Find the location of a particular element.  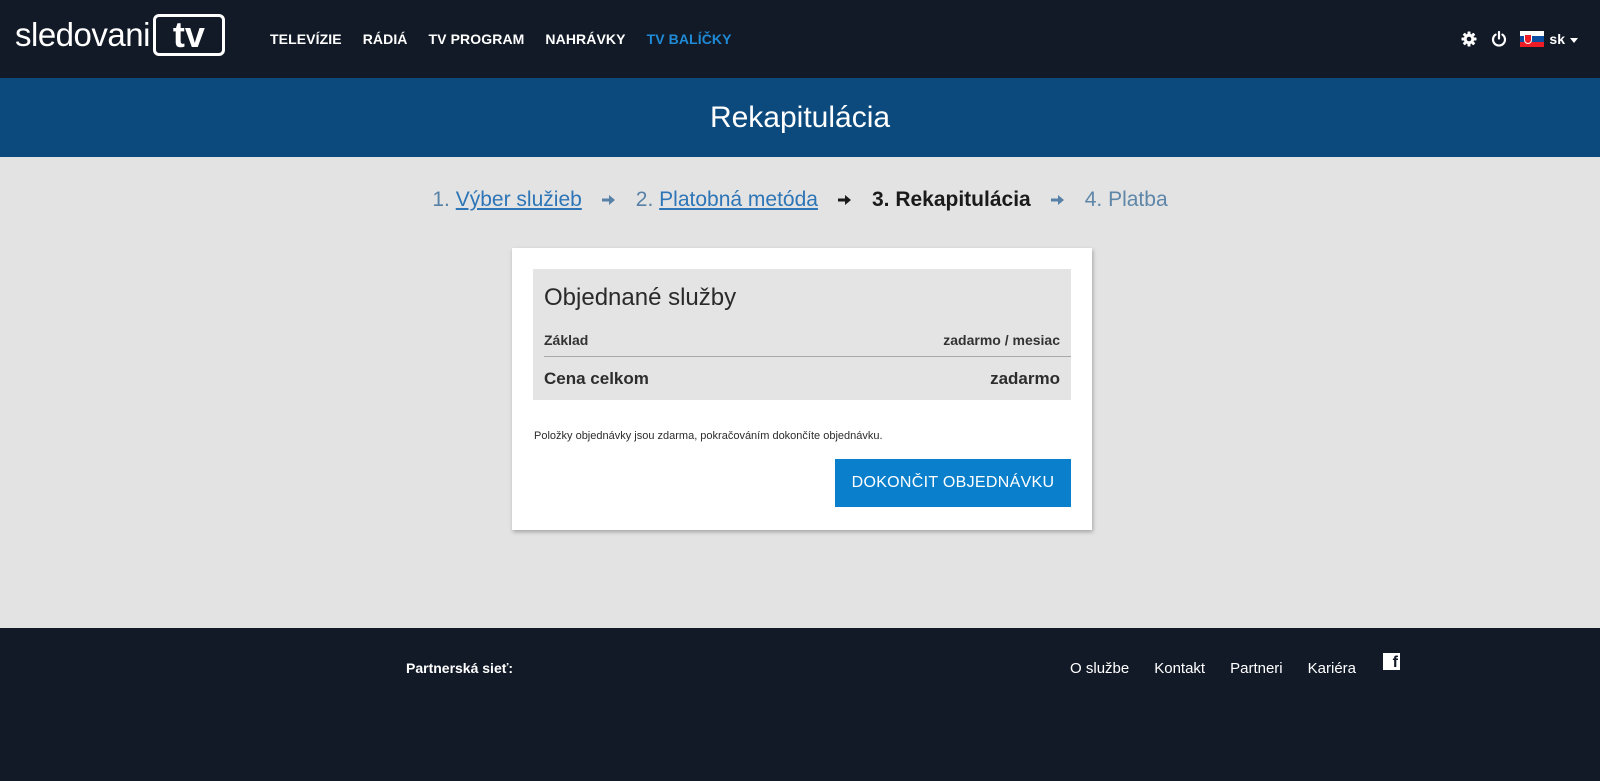

page-title-band: Rekapitulácia is located at coordinates (800, 117).